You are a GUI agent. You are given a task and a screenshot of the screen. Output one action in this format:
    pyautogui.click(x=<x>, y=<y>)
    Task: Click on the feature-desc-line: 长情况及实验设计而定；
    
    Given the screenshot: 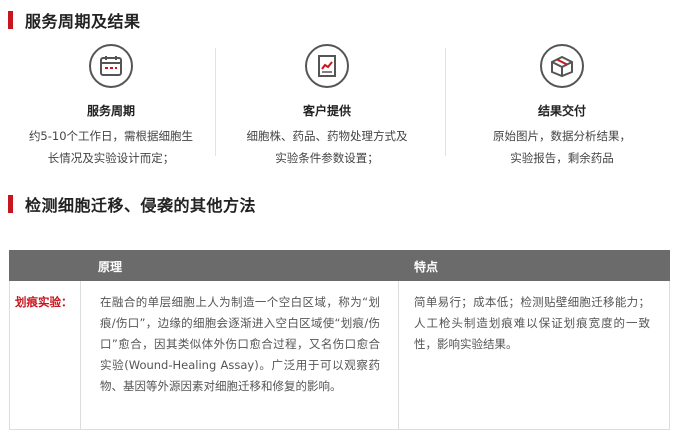 What is the action you would take?
    pyautogui.click(x=111, y=158)
    